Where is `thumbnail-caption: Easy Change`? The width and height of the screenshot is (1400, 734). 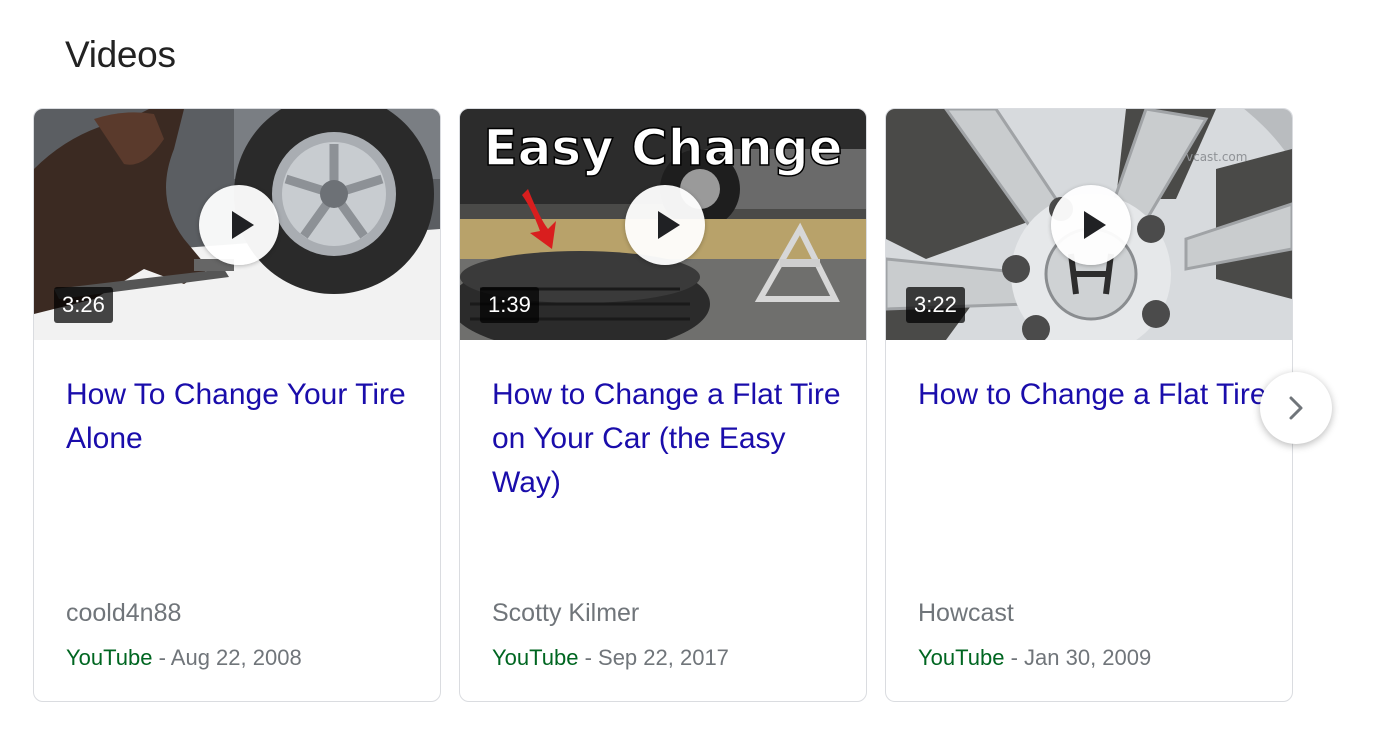
thumbnail-caption: Easy Change is located at coordinates (663, 148).